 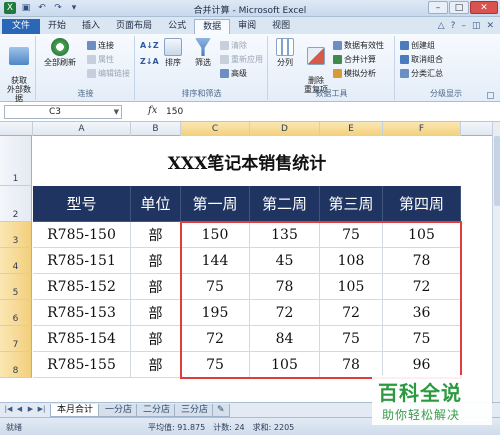 What do you see at coordinates (149, 61) in the screenshot?
I see `sort-za-button: Z↓A` at bounding box center [149, 61].